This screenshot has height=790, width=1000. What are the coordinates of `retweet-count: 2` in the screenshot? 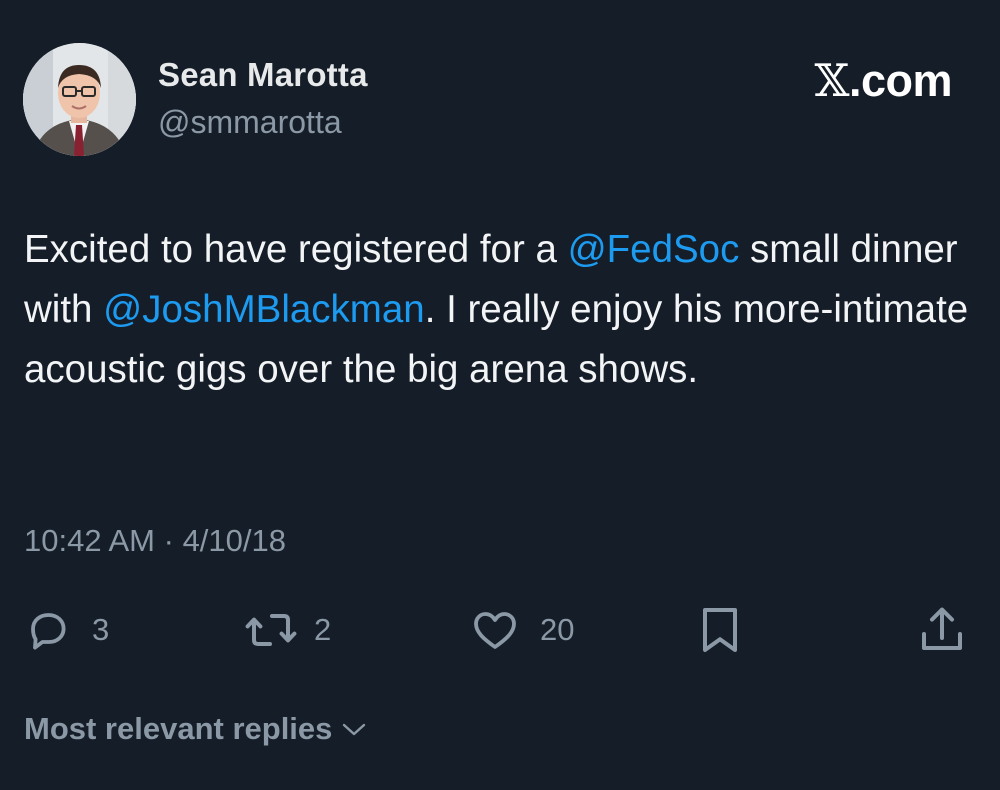 It's located at (323, 629).